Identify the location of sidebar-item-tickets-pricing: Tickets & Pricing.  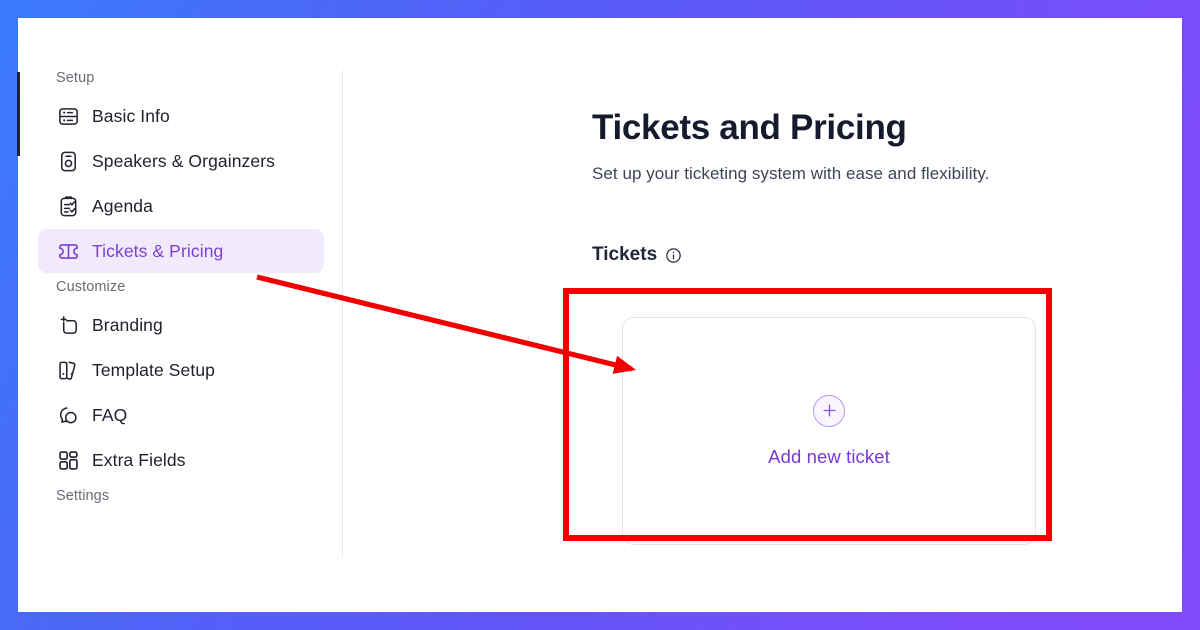
(181, 251).